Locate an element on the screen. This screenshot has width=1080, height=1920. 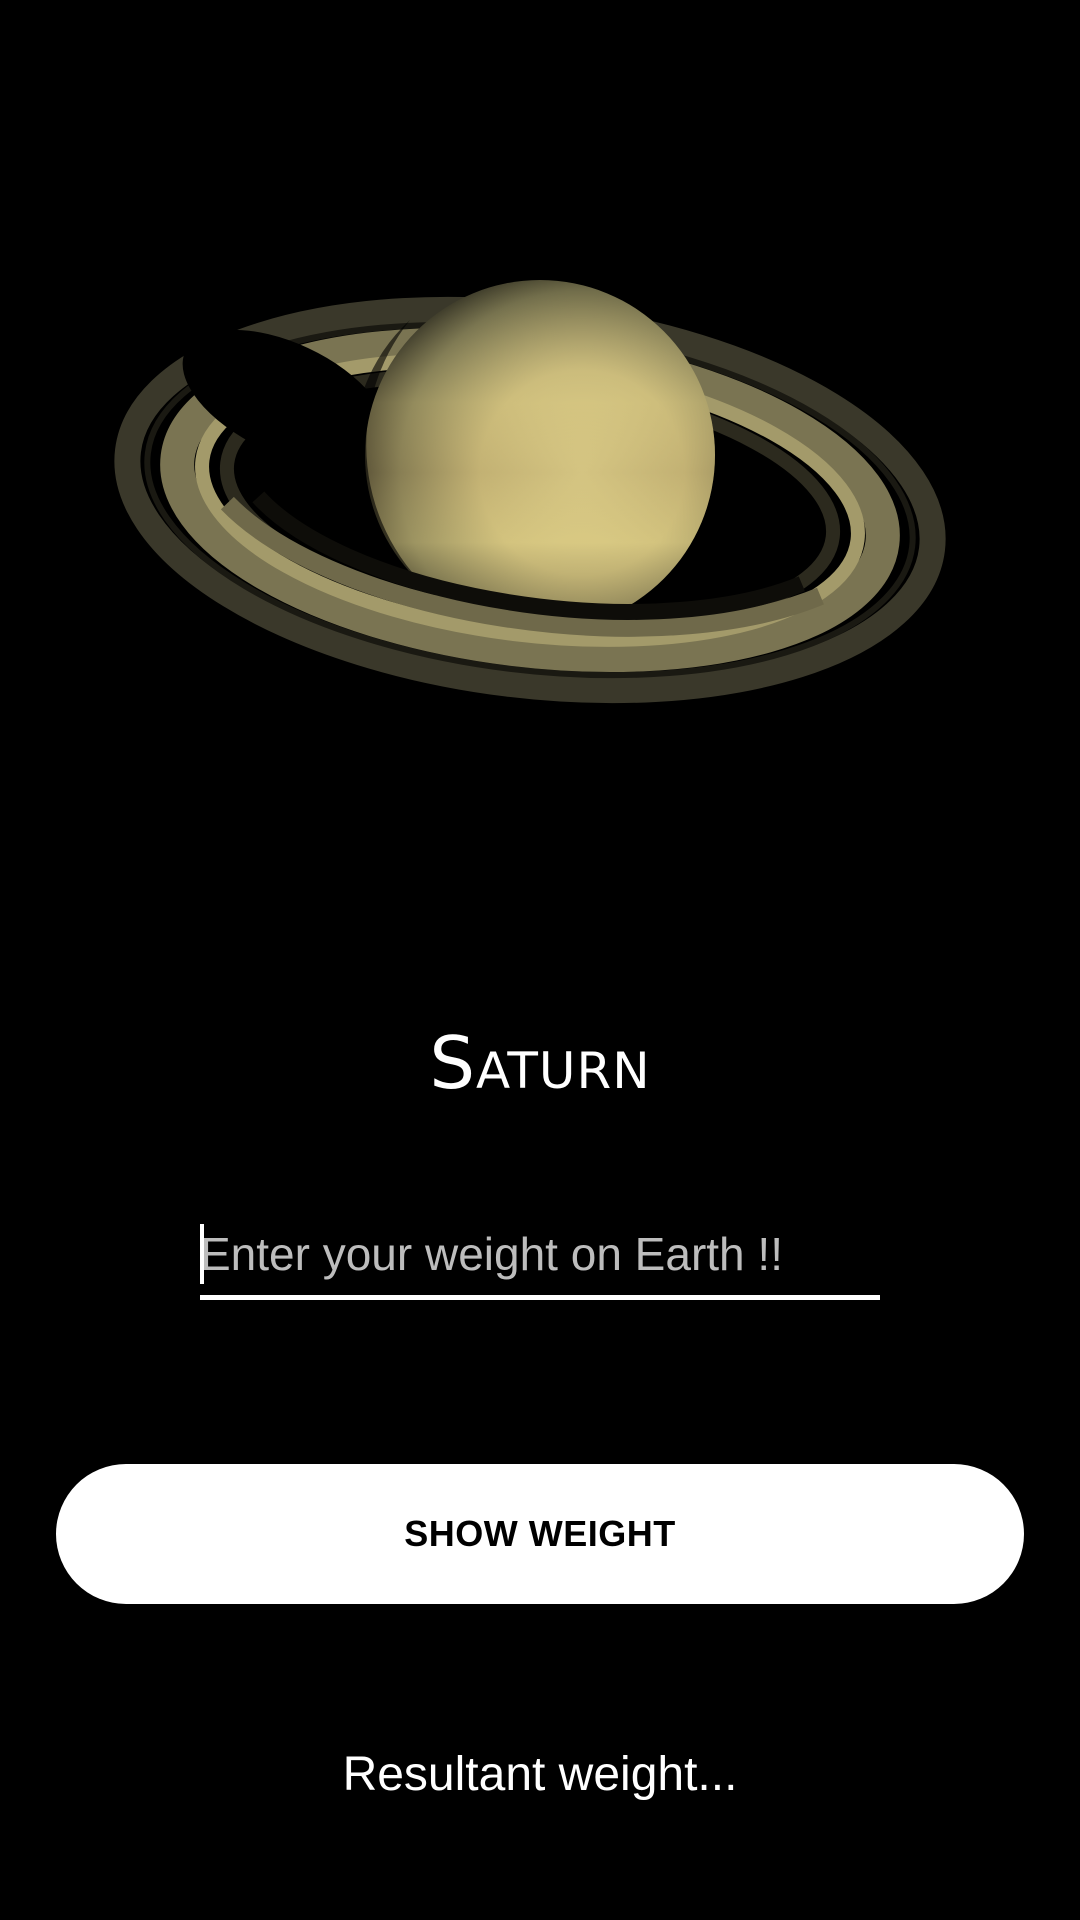
weight-input-container is located at coordinates (540, 1256).